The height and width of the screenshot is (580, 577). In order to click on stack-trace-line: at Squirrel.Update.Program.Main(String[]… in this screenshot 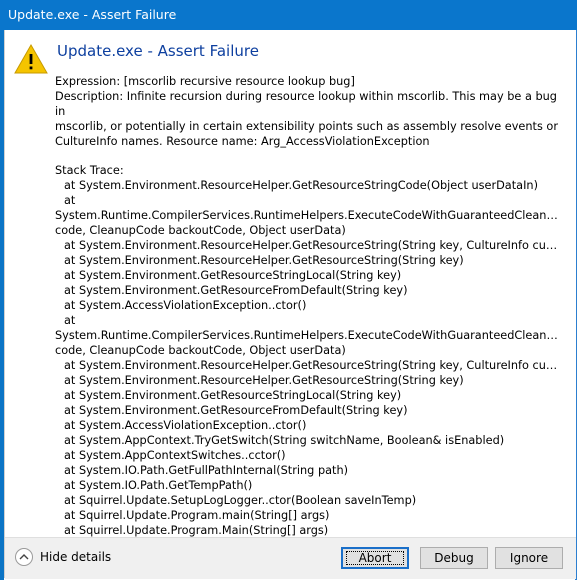, I will do `click(196, 530)`.